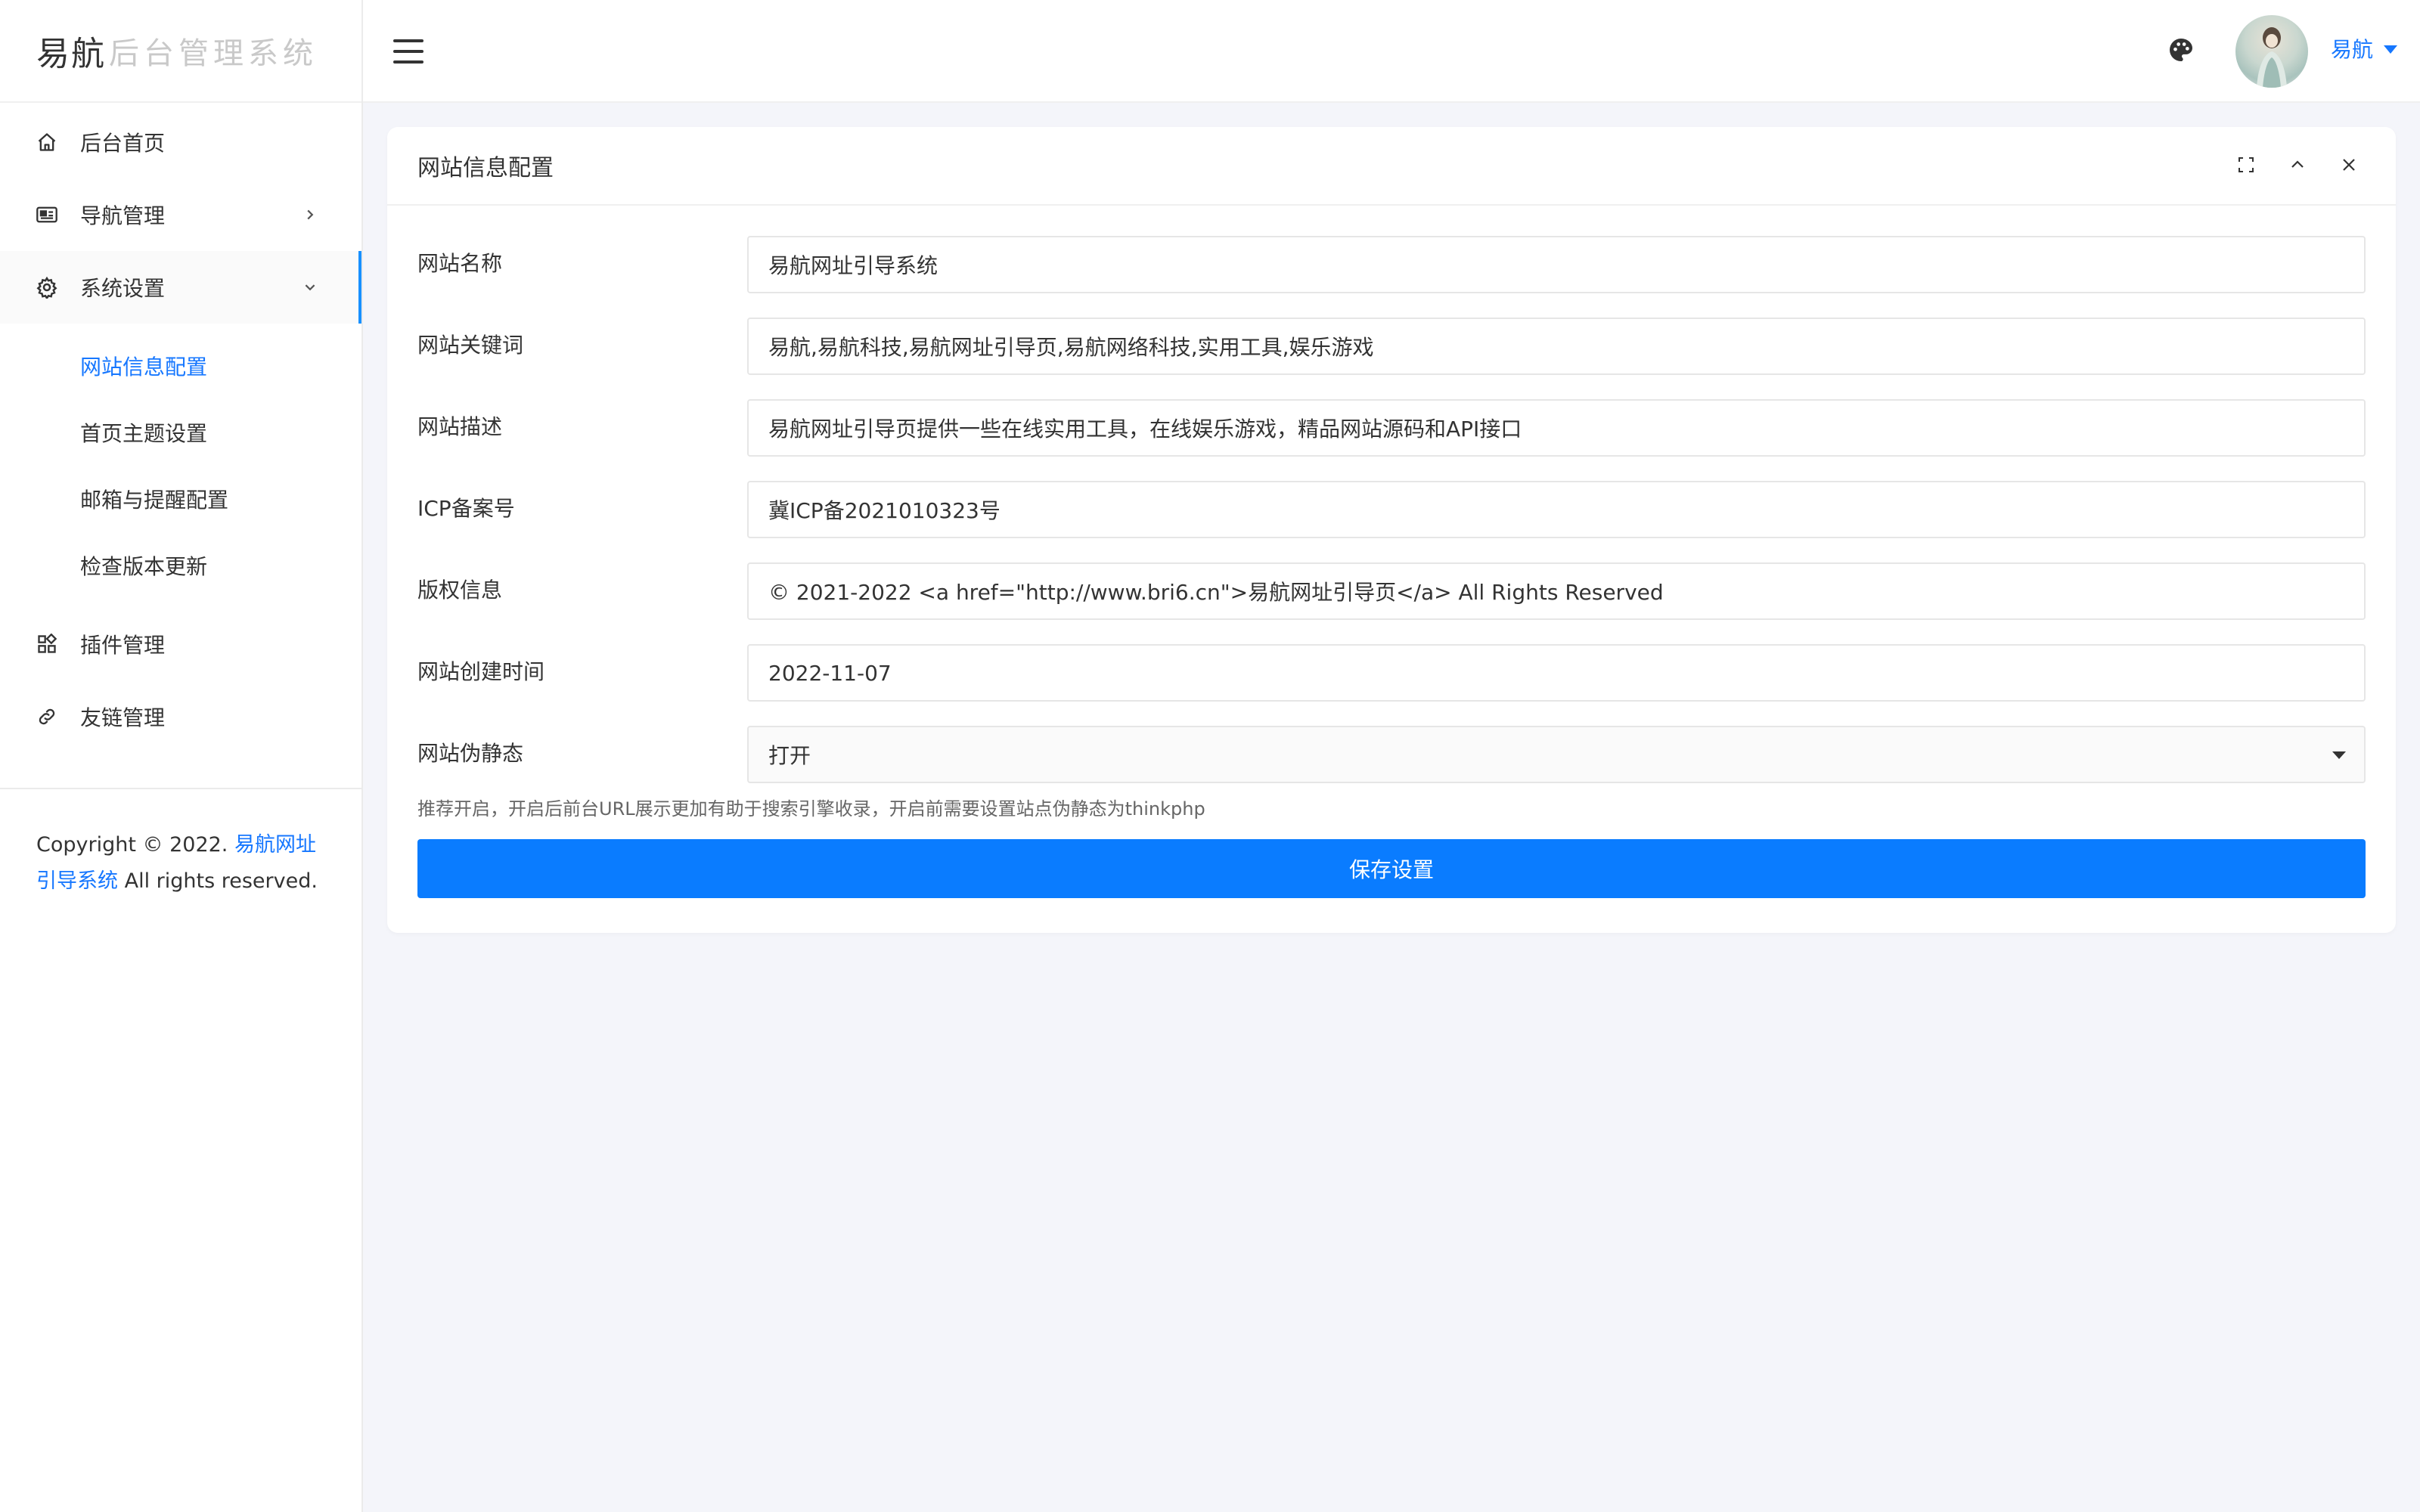 The image size is (2420, 1512). I want to click on form-row-keywords: 网站关键词 易航,易航科技,易航网址引导页,易航网络科技,实用工具,娱乐游戏, so click(1391, 347).